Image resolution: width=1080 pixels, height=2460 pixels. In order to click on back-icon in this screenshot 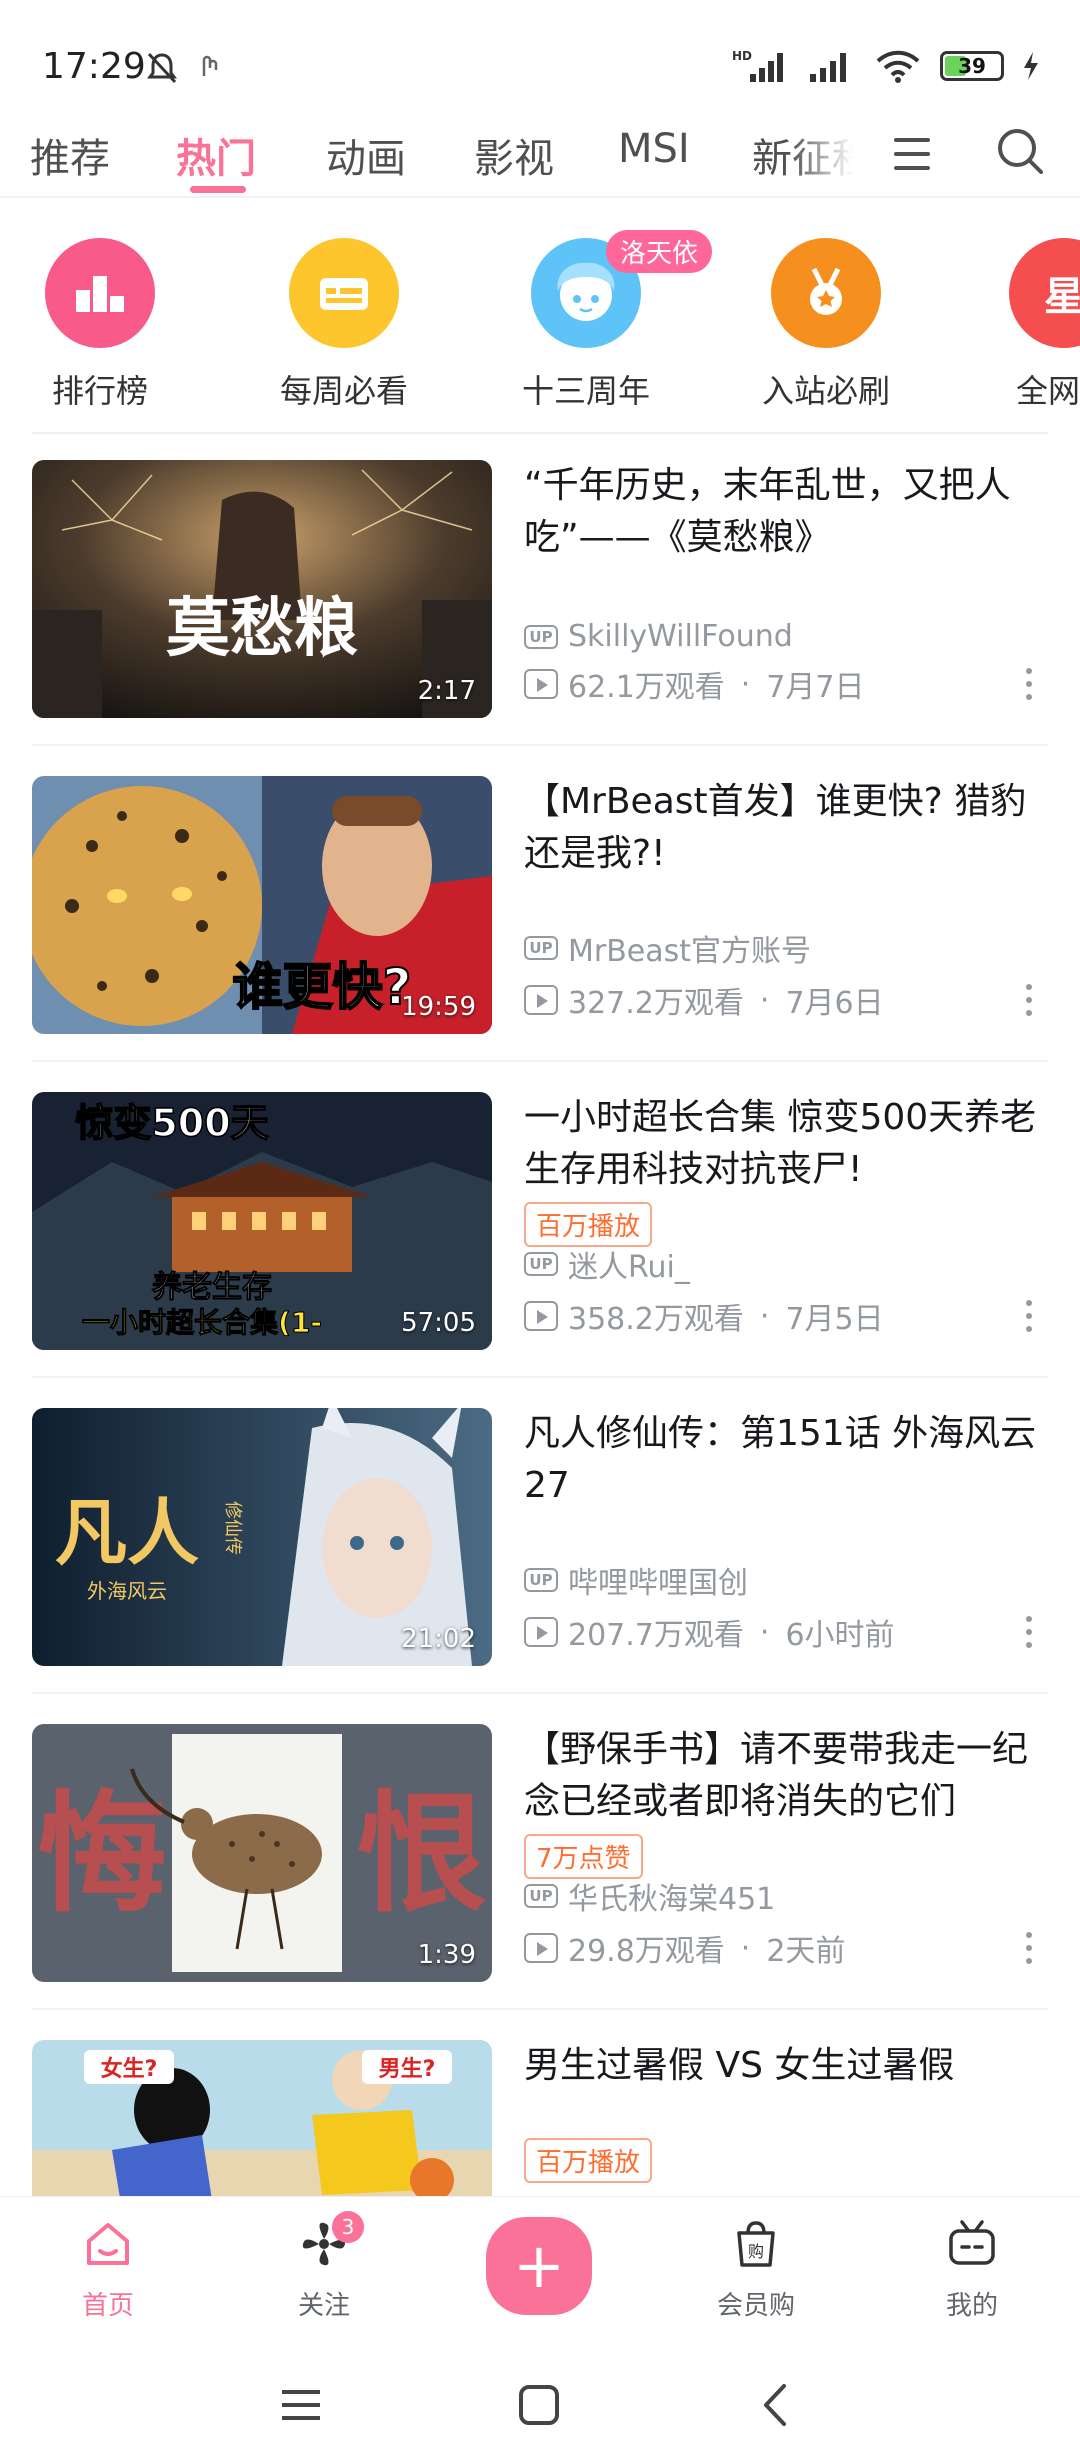, I will do `click(777, 2405)`.